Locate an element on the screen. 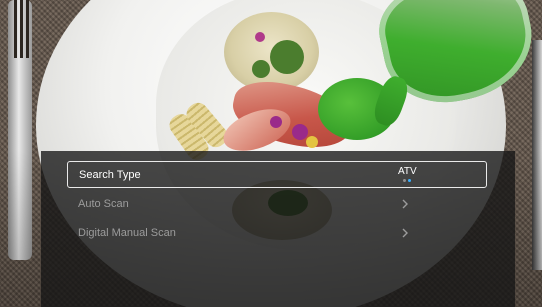 Image resolution: width=542 pixels, height=307 pixels. option-dot-active is located at coordinates (410, 180).